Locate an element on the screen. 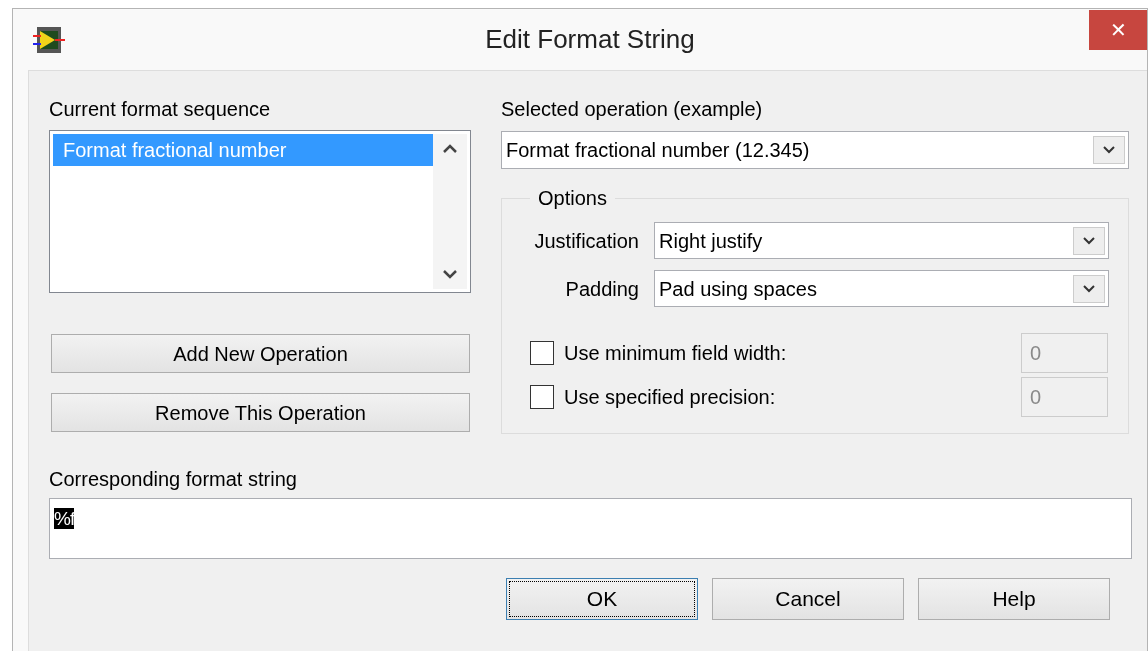  operation-label: Selected operation (example) is located at coordinates (632, 109).